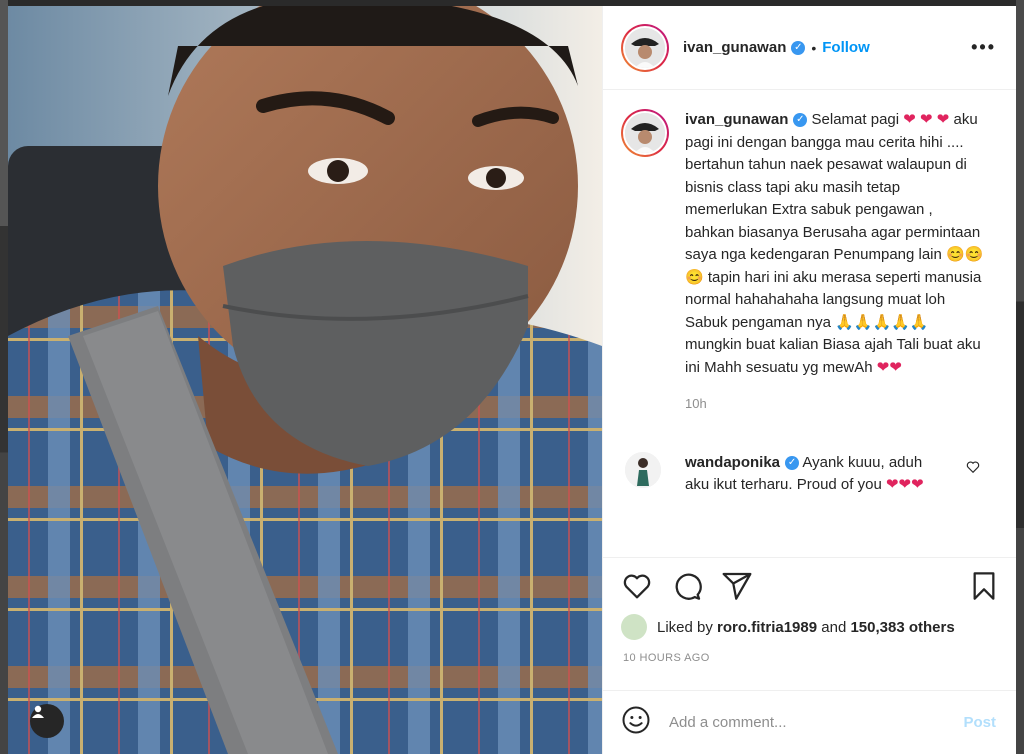 The width and height of the screenshot is (1024, 754). What do you see at coordinates (1020, 377) in the screenshot?
I see `backdrop-right` at bounding box center [1020, 377].